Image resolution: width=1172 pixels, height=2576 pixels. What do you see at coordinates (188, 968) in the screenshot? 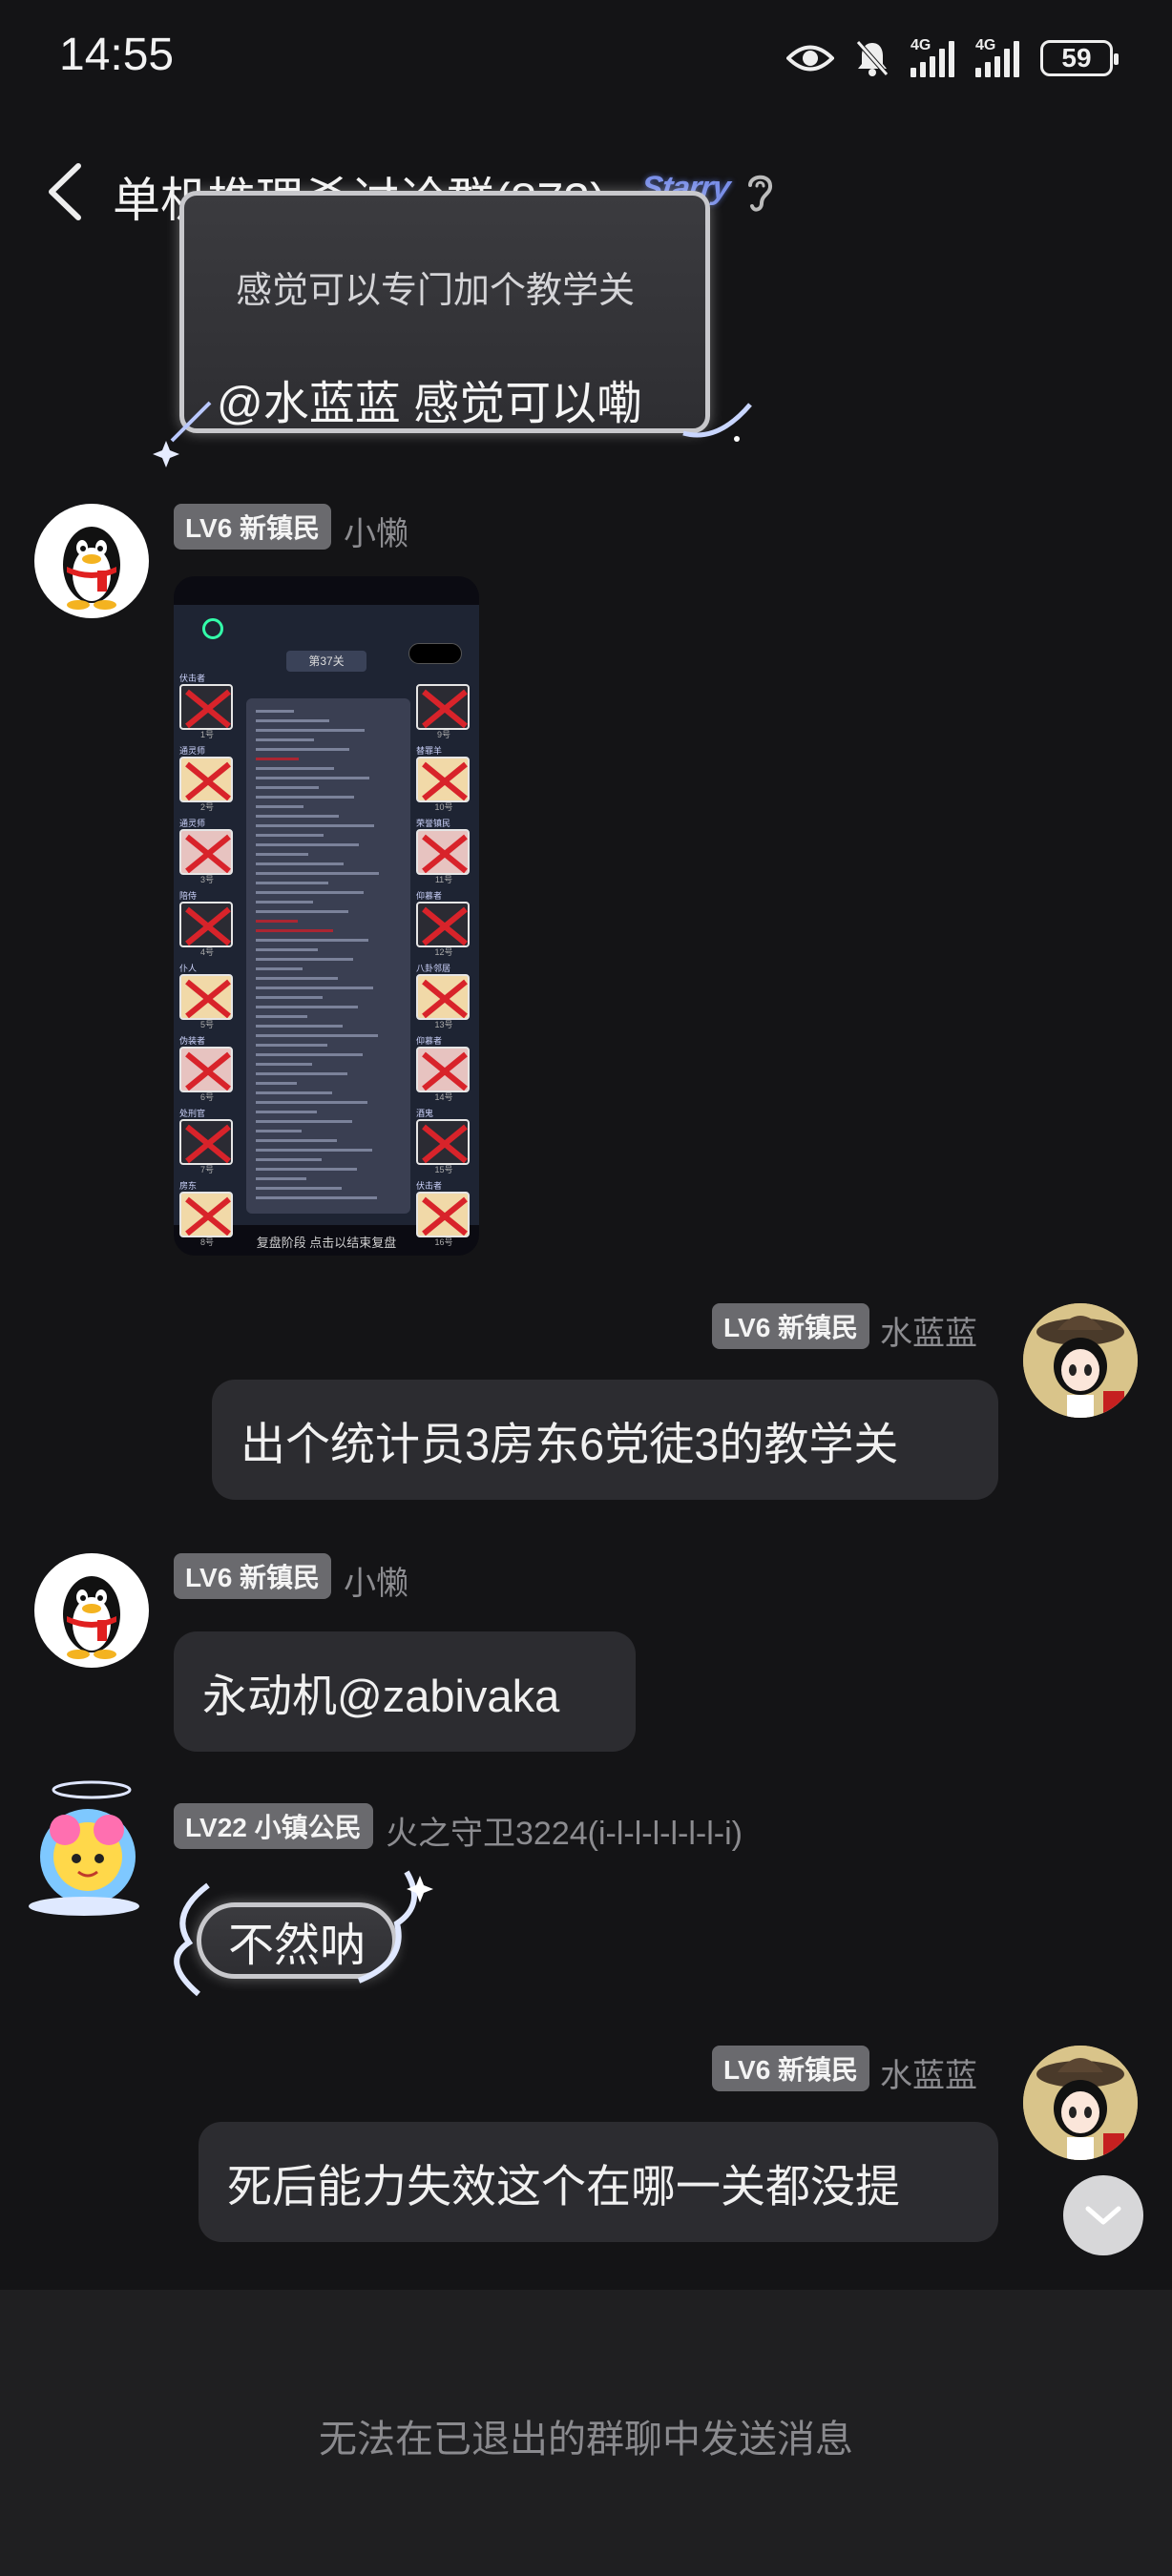
I see `role-name: 仆人` at bounding box center [188, 968].